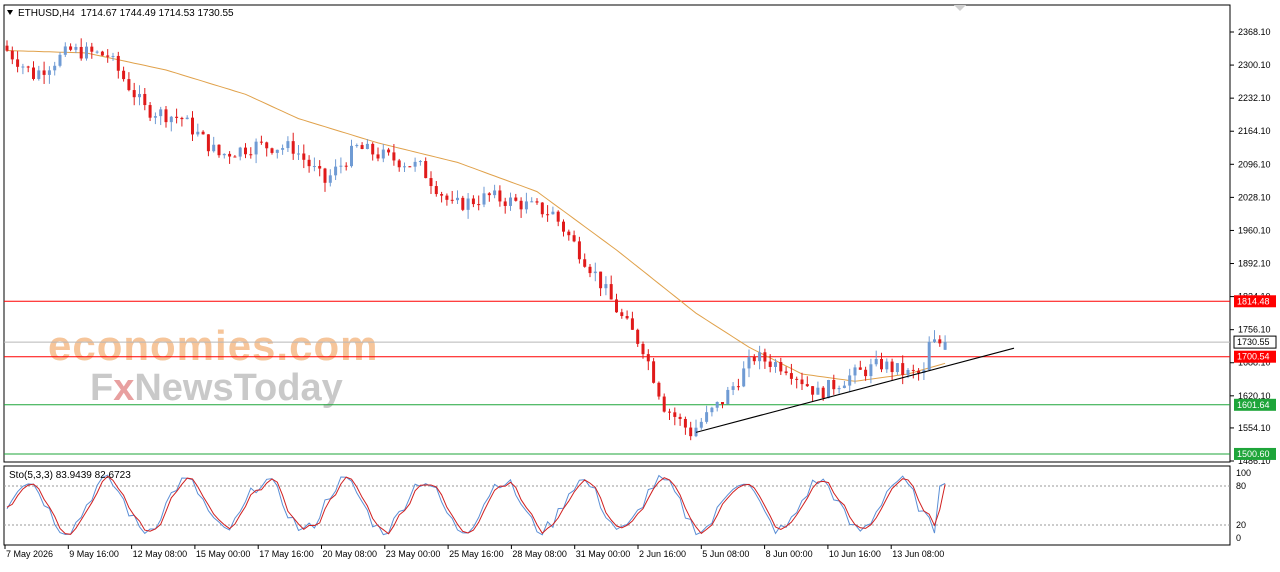 The height and width of the screenshot is (572, 1280). What do you see at coordinates (1254, 330) in the screenshot?
I see `y-tick-label: 1756.10` at bounding box center [1254, 330].